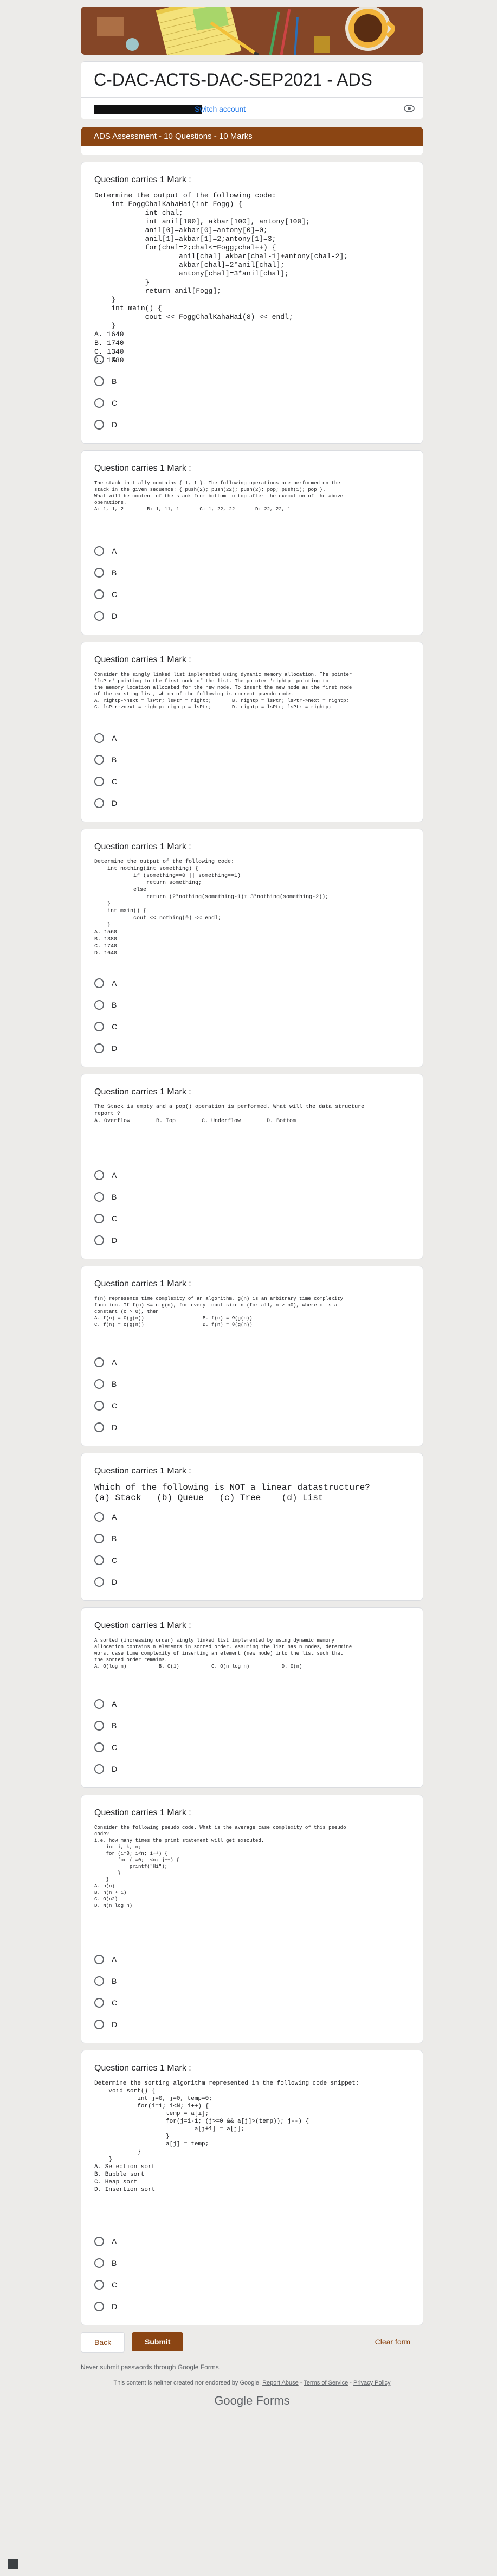 The height and width of the screenshot is (2576, 497). Describe the element at coordinates (220, 109) in the screenshot. I see `switch-account-link: Switch account` at that location.